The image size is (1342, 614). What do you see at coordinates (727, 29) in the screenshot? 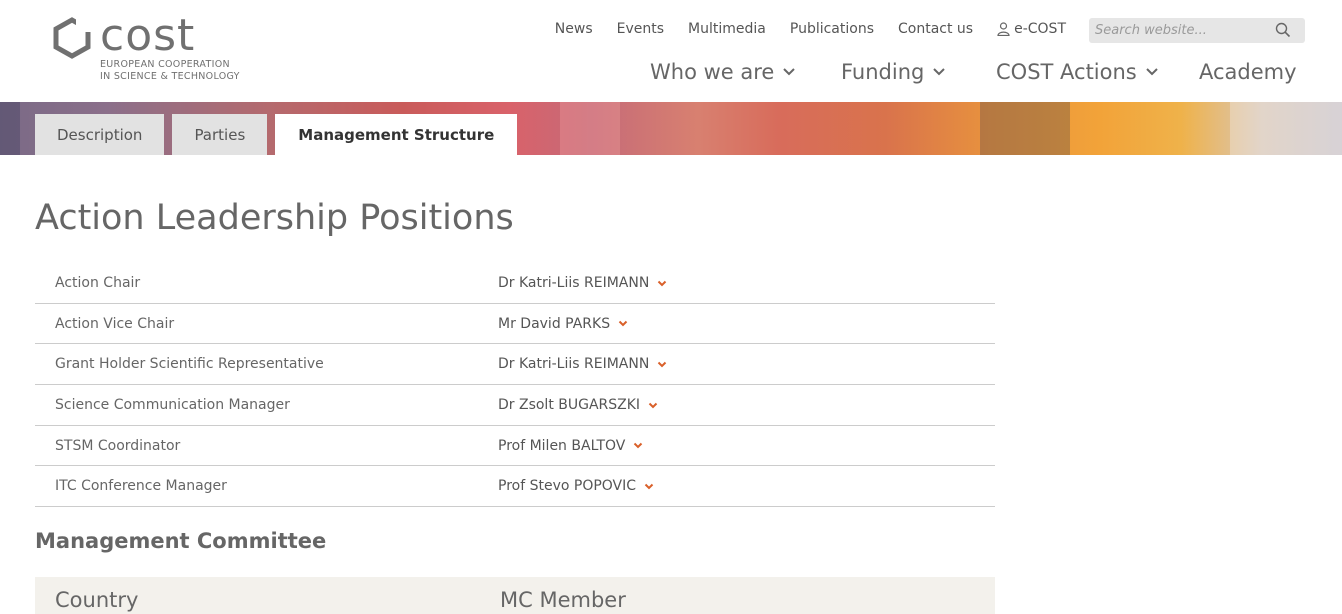
I see `topnav-multimedia: Multimedia` at bounding box center [727, 29].